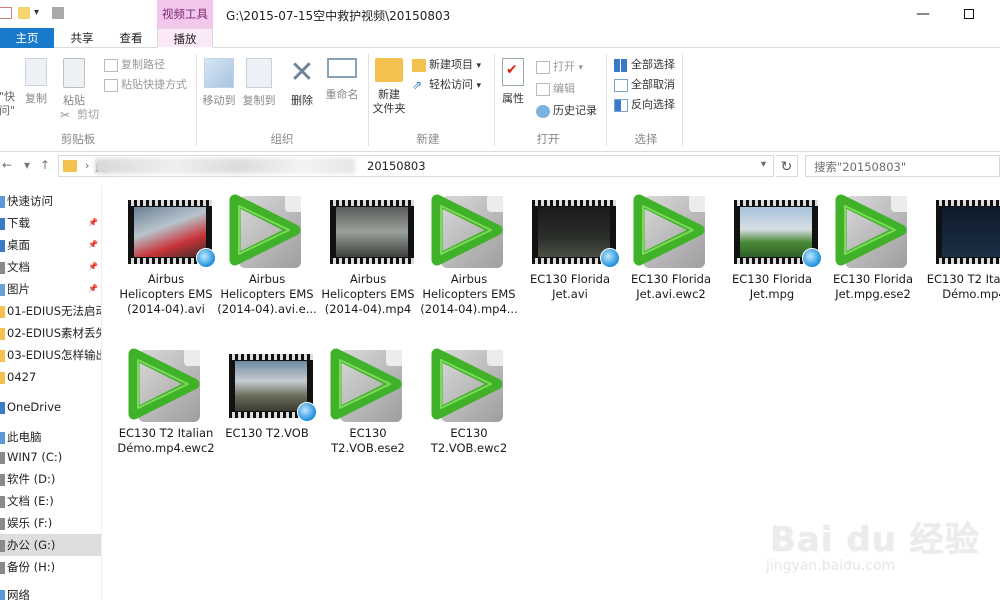 The height and width of the screenshot is (600, 1000). Describe the element at coordinates (621, 85) in the screenshot. I see `select-none-icon` at that location.